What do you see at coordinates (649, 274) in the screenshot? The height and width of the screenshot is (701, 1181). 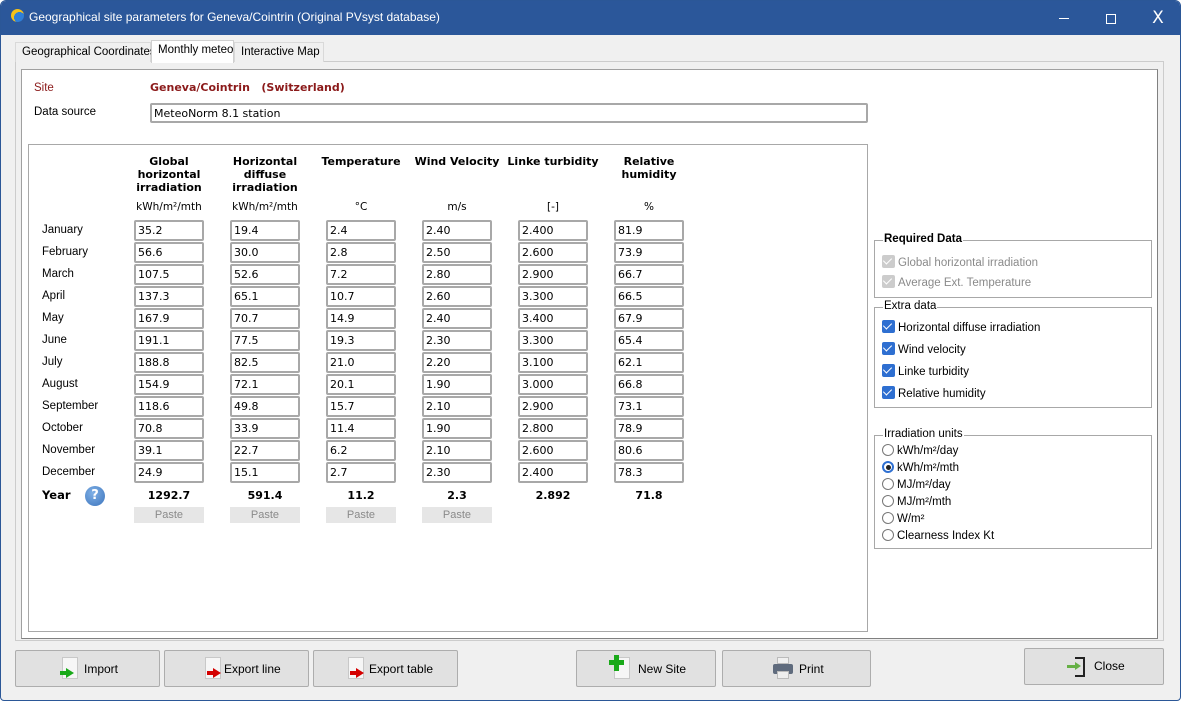 I see `value-input: 66.7` at bounding box center [649, 274].